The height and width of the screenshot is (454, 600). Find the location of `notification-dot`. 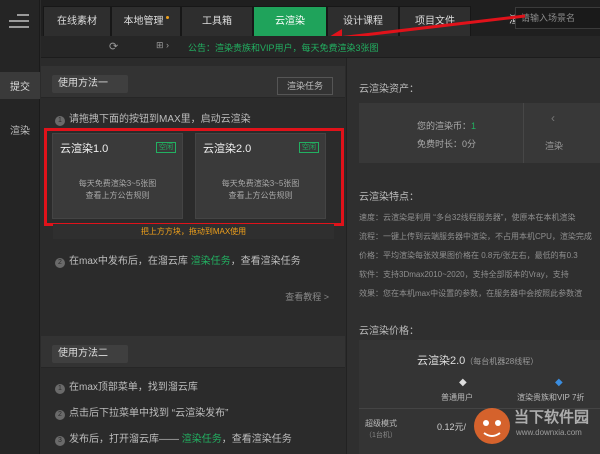

notification-dot is located at coordinates (167, 17).